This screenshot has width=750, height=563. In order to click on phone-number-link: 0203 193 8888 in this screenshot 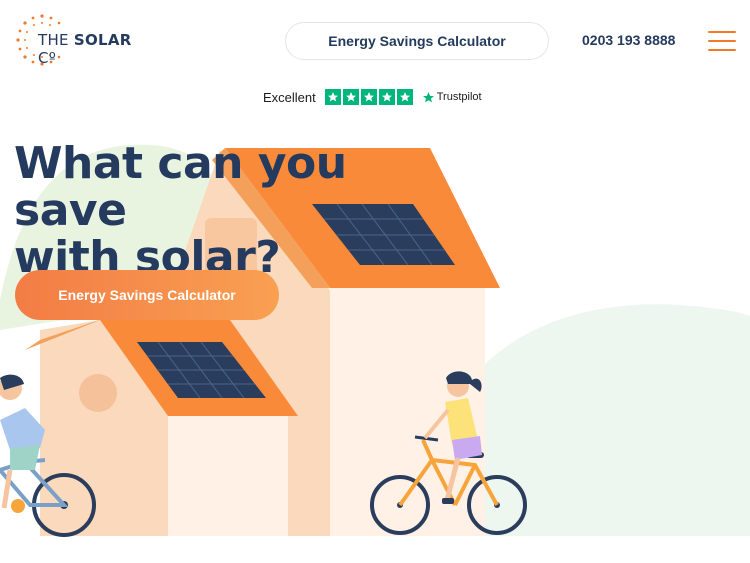, I will do `click(628, 40)`.